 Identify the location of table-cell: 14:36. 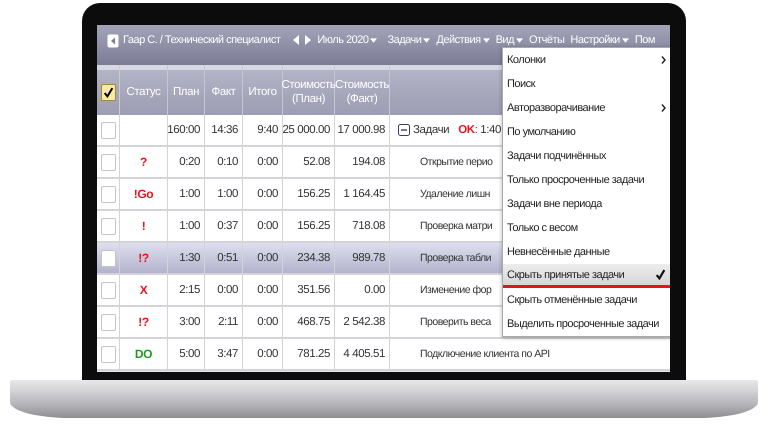
(224, 130).